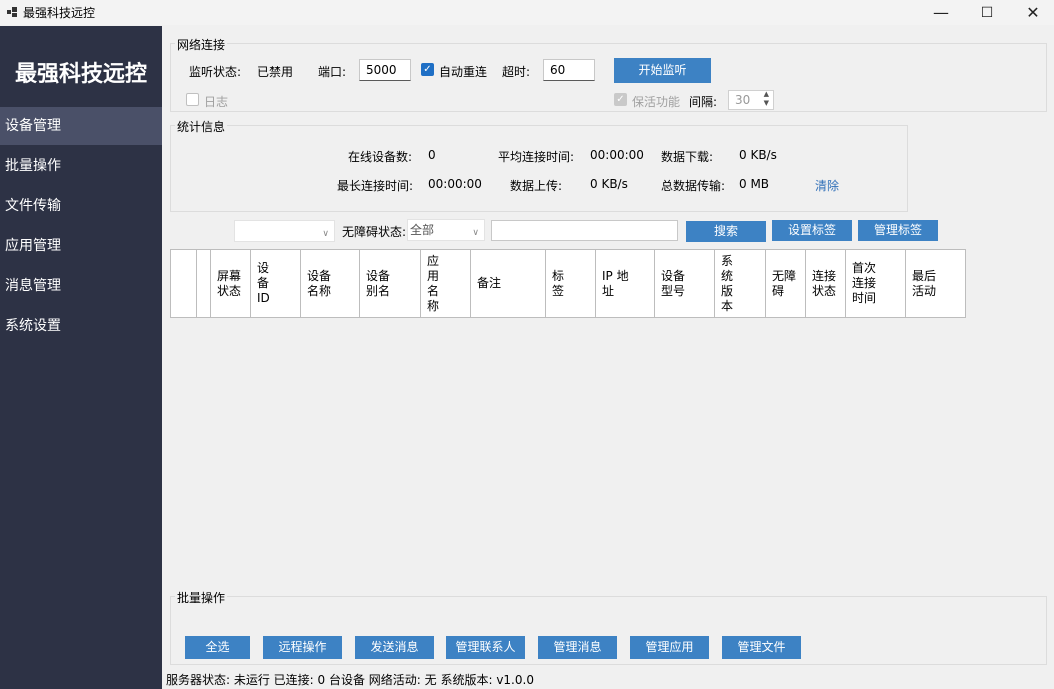 Image resolution: width=1054 pixels, height=689 pixels. Describe the element at coordinates (1032, 12) in the screenshot. I see `close-button: ✕` at that location.